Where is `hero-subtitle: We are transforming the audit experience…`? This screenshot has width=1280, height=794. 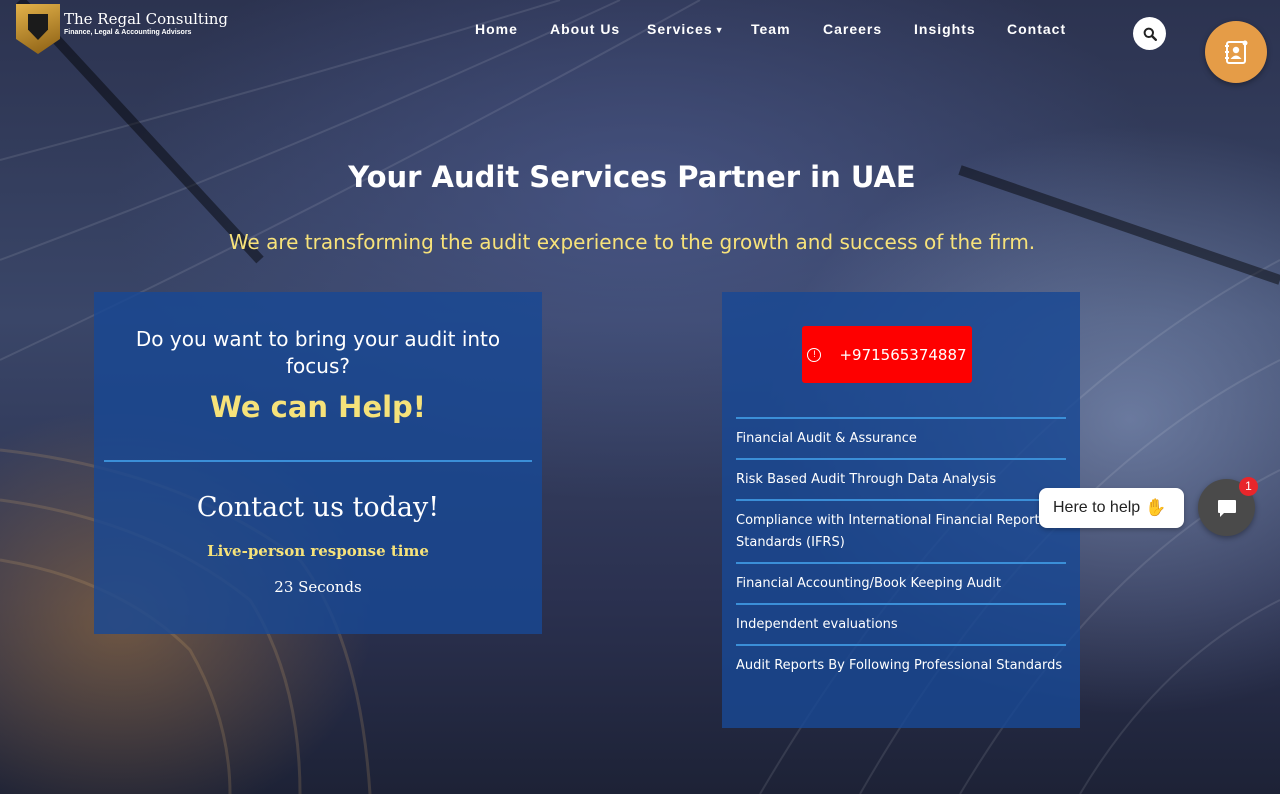
hero-subtitle: We are transforming the audit experience… is located at coordinates (632, 242).